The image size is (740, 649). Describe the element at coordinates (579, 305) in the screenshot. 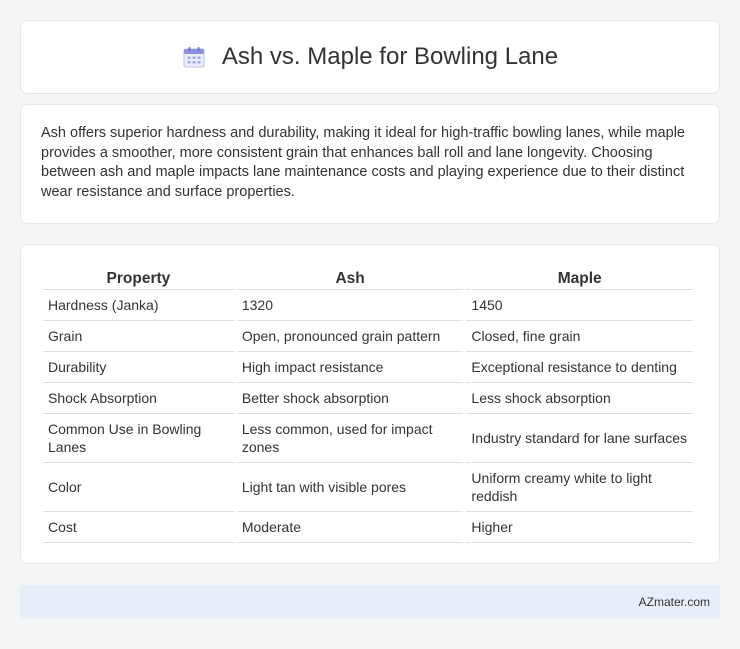

I see `cell-maple: 1450` at that location.